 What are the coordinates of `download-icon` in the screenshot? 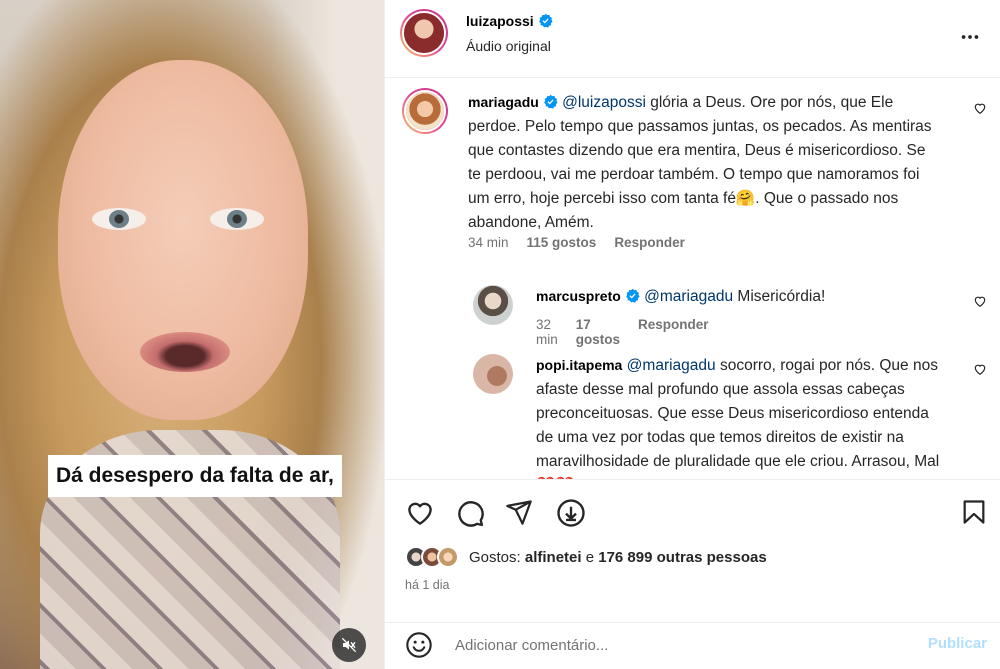 It's located at (571, 513).